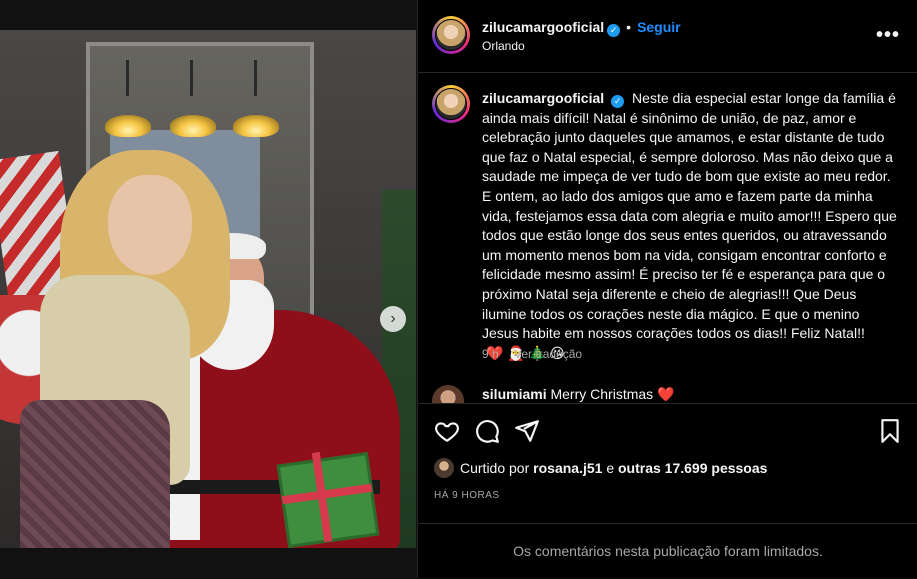 The image size is (917, 579). I want to click on author-username: zilucamargooficial, so click(543, 27).